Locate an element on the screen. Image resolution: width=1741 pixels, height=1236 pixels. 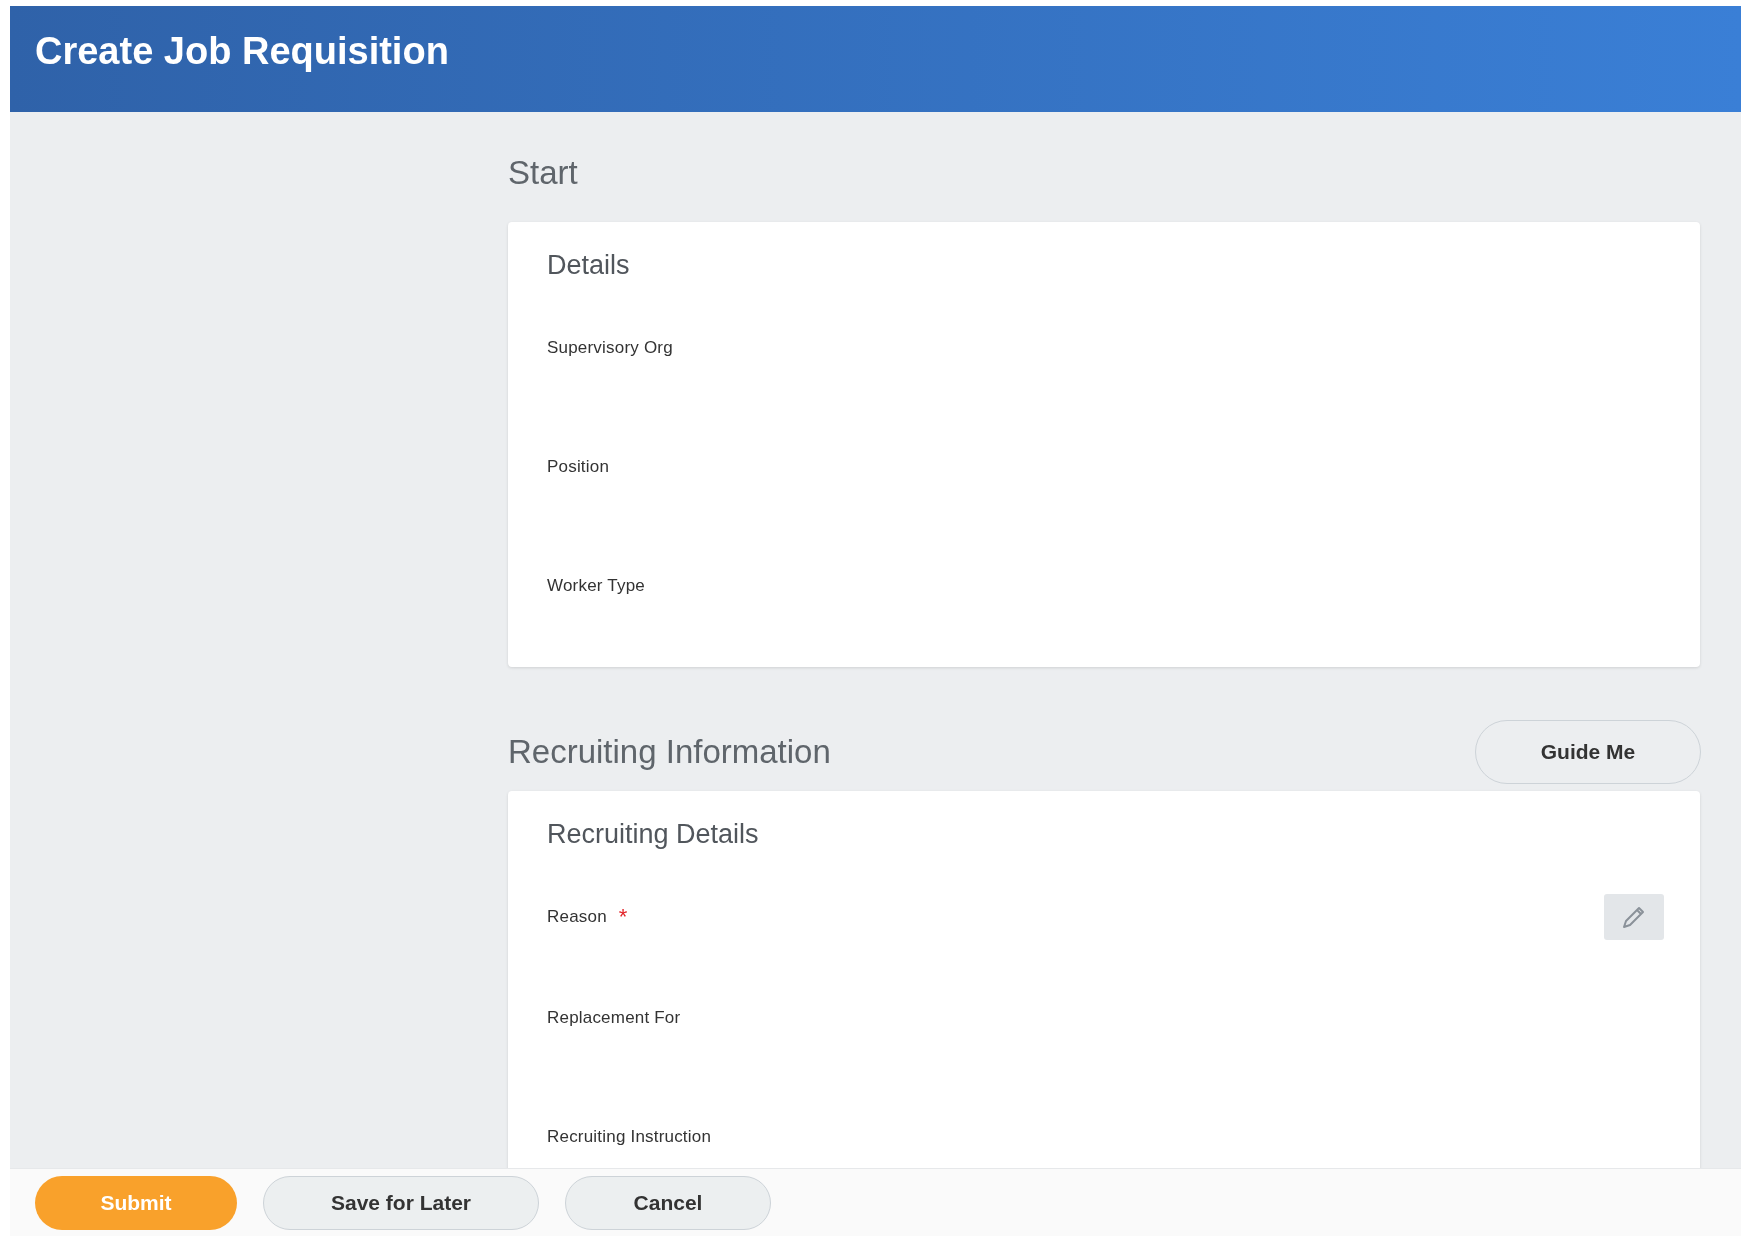
section-heading: Start is located at coordinates (543, 173).